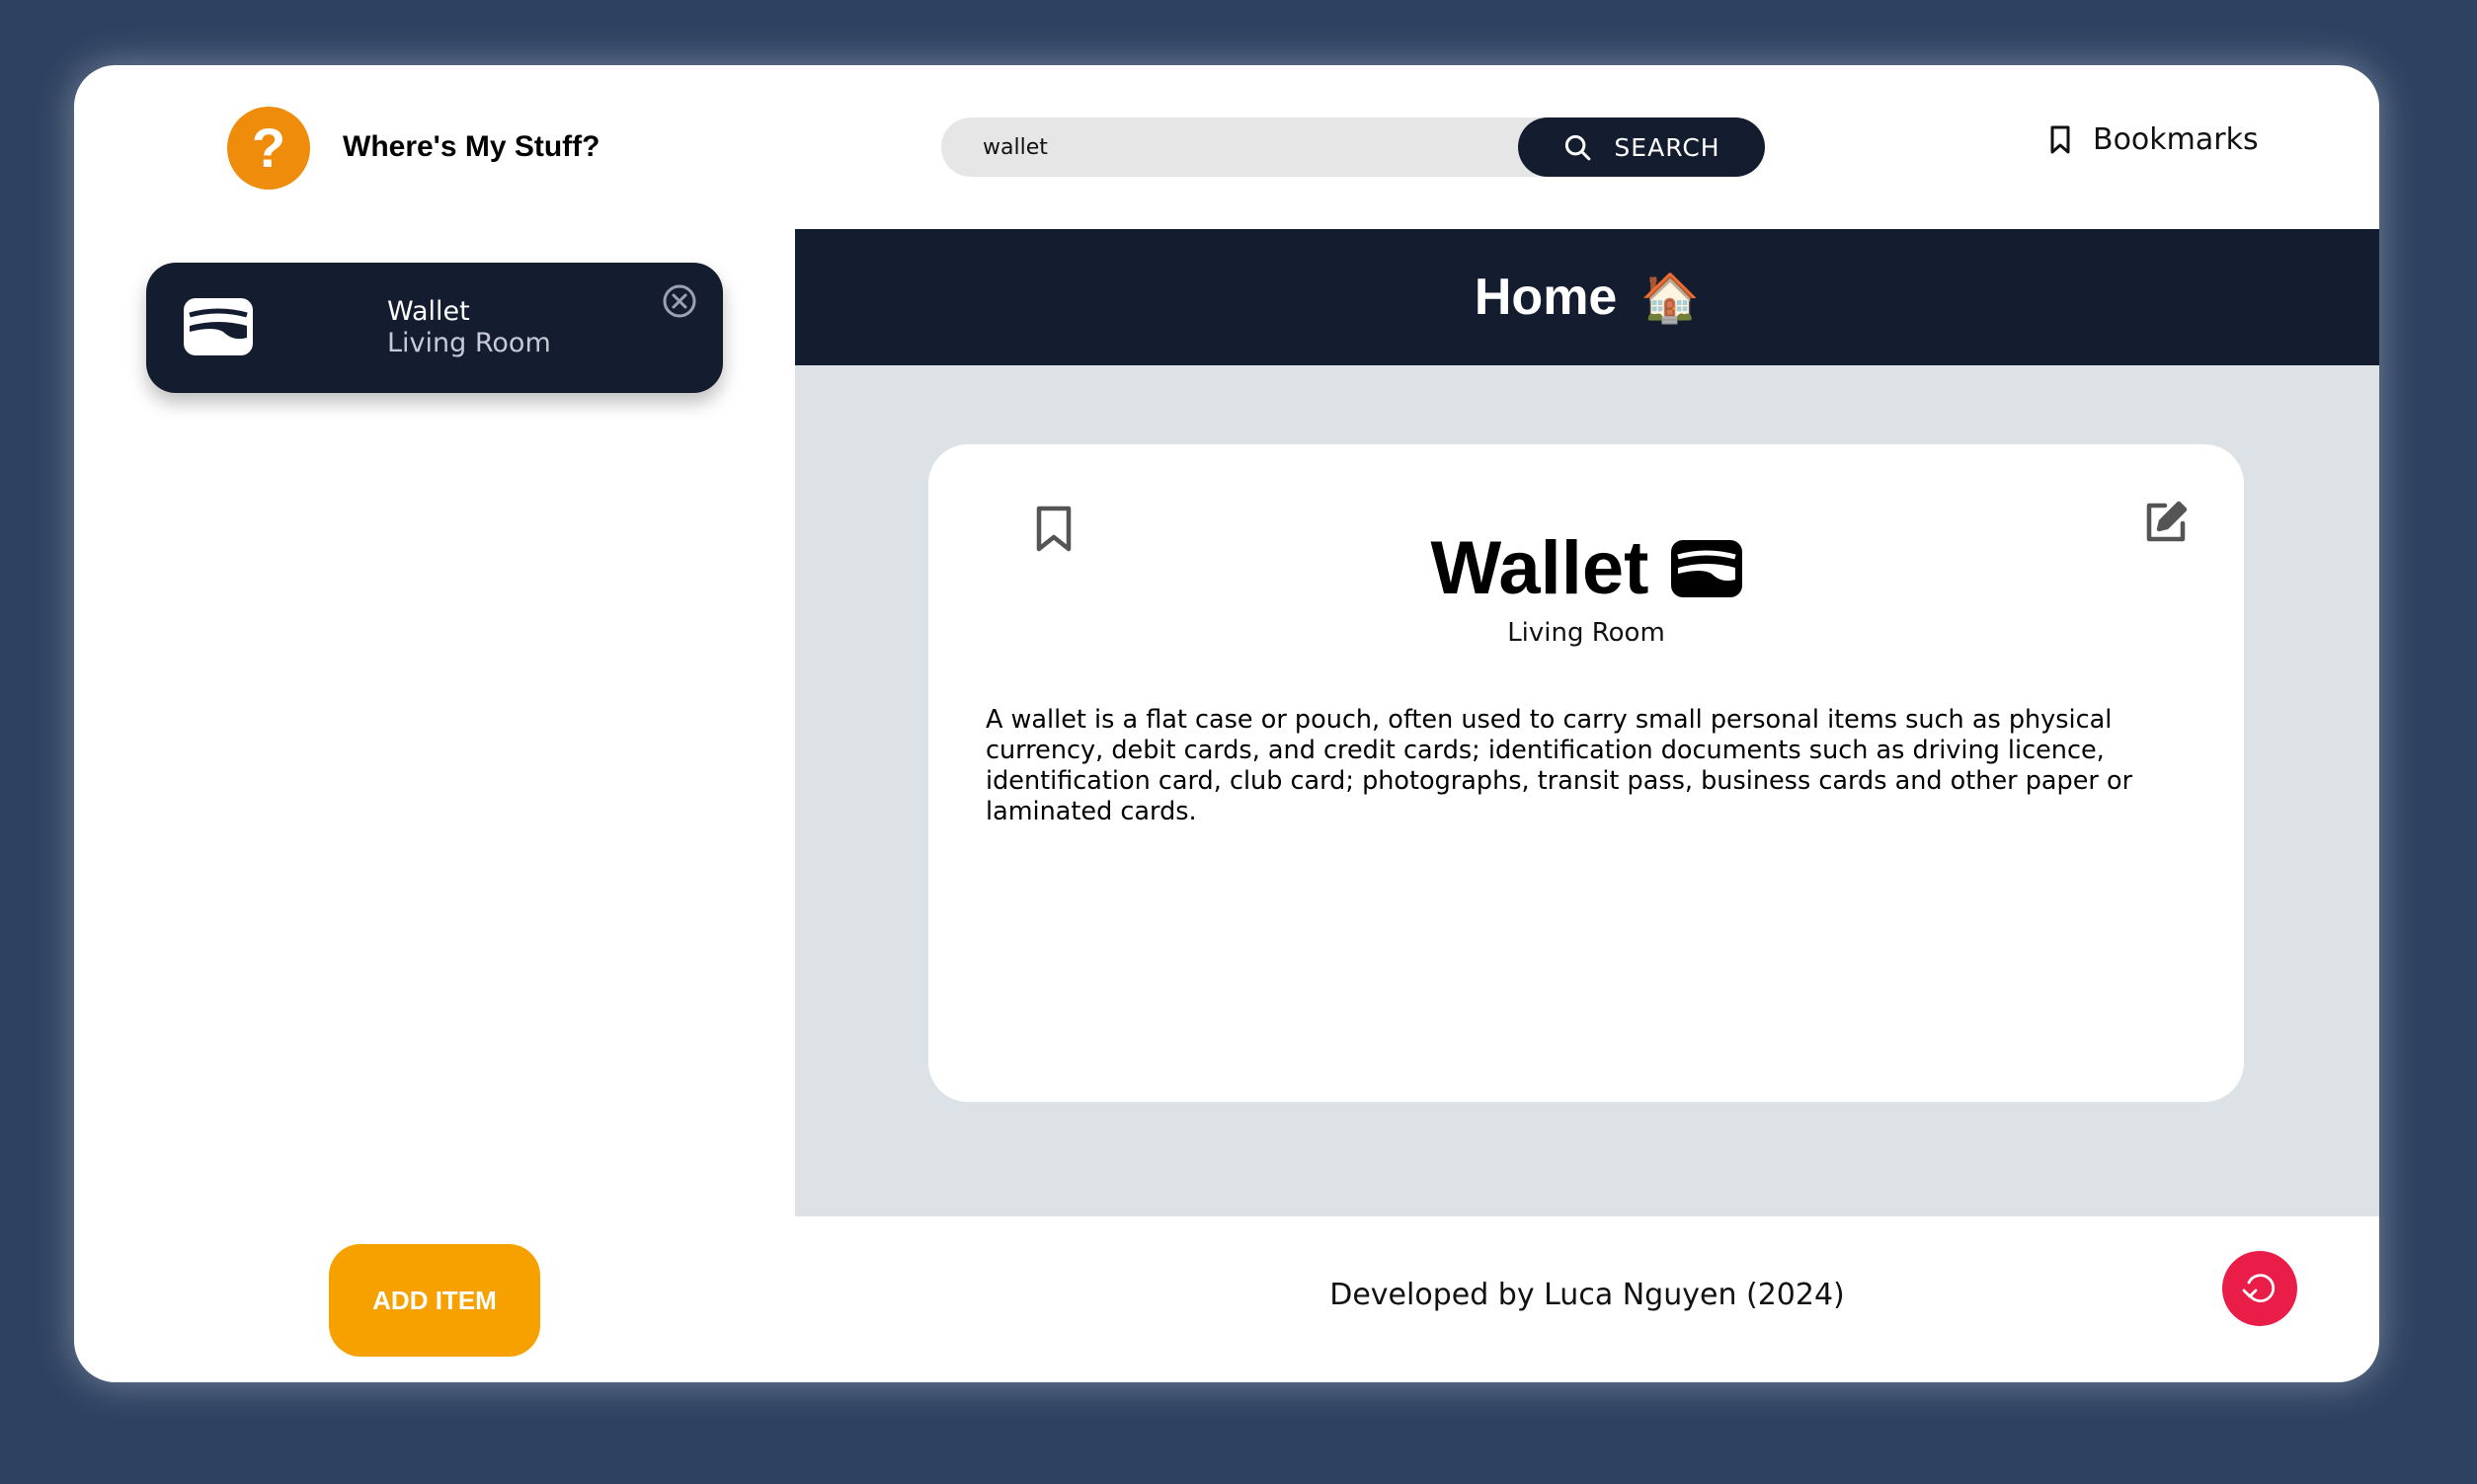 This screenshot has width=2477, height=1484. What do you see at coordinates (469, 343) in the screenshot?
I see `list-item-location: Living Room` at bounding box center [469, 343].